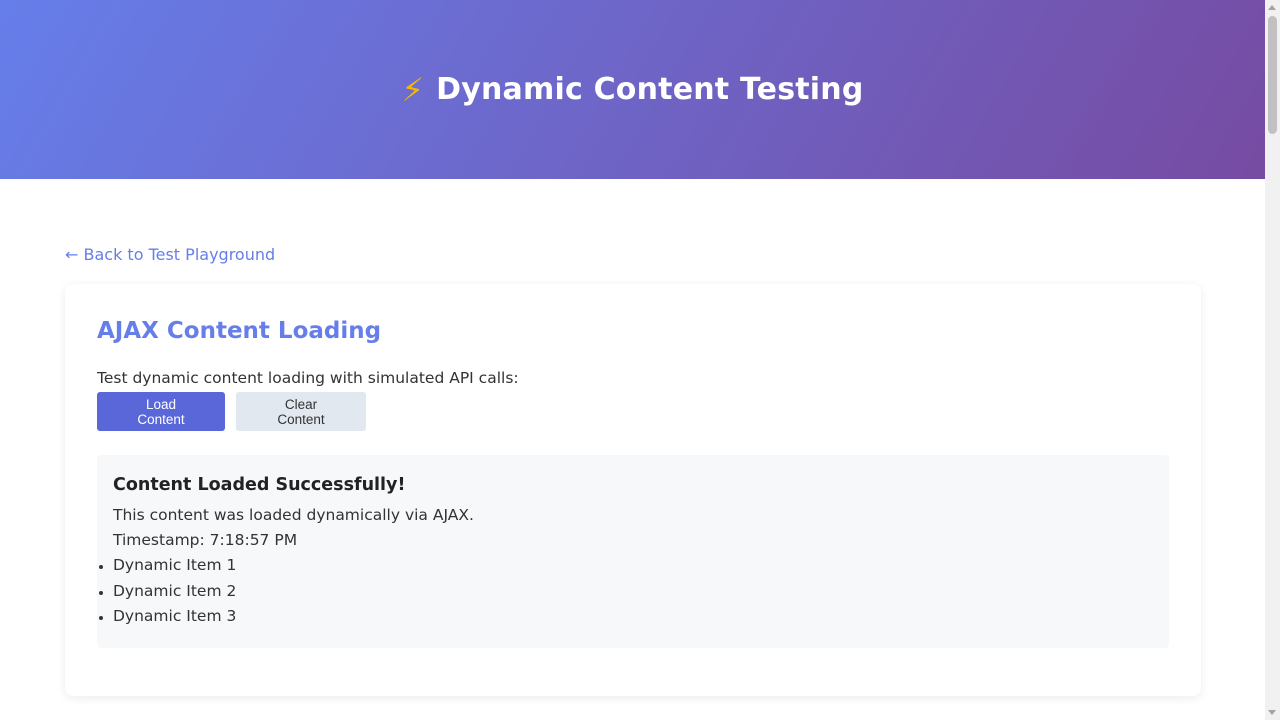 The height and width of the screenshot is (720, 1280). I want to click on load-content-button: Load Content, so click(161, 411).